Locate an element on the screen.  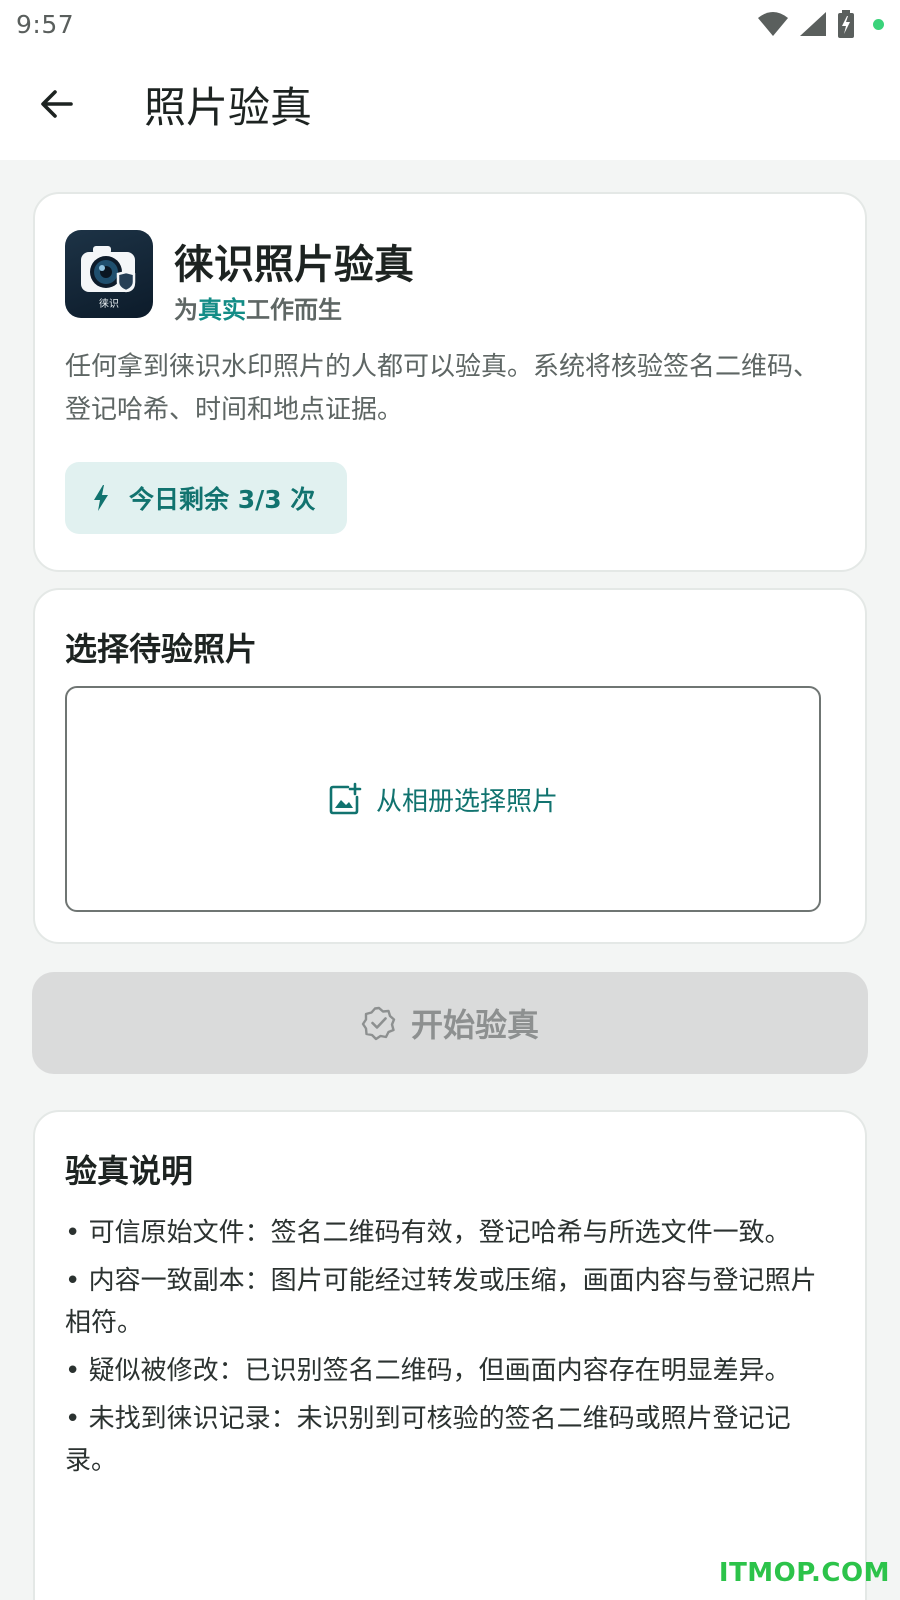
watermark: ITMOP.COM is located at coordinates (804, 1573).